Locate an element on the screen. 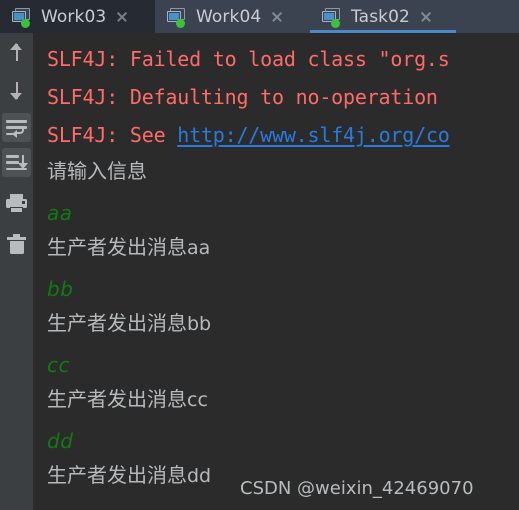  soft-wrap-icon is located at coordinates (16, 127).